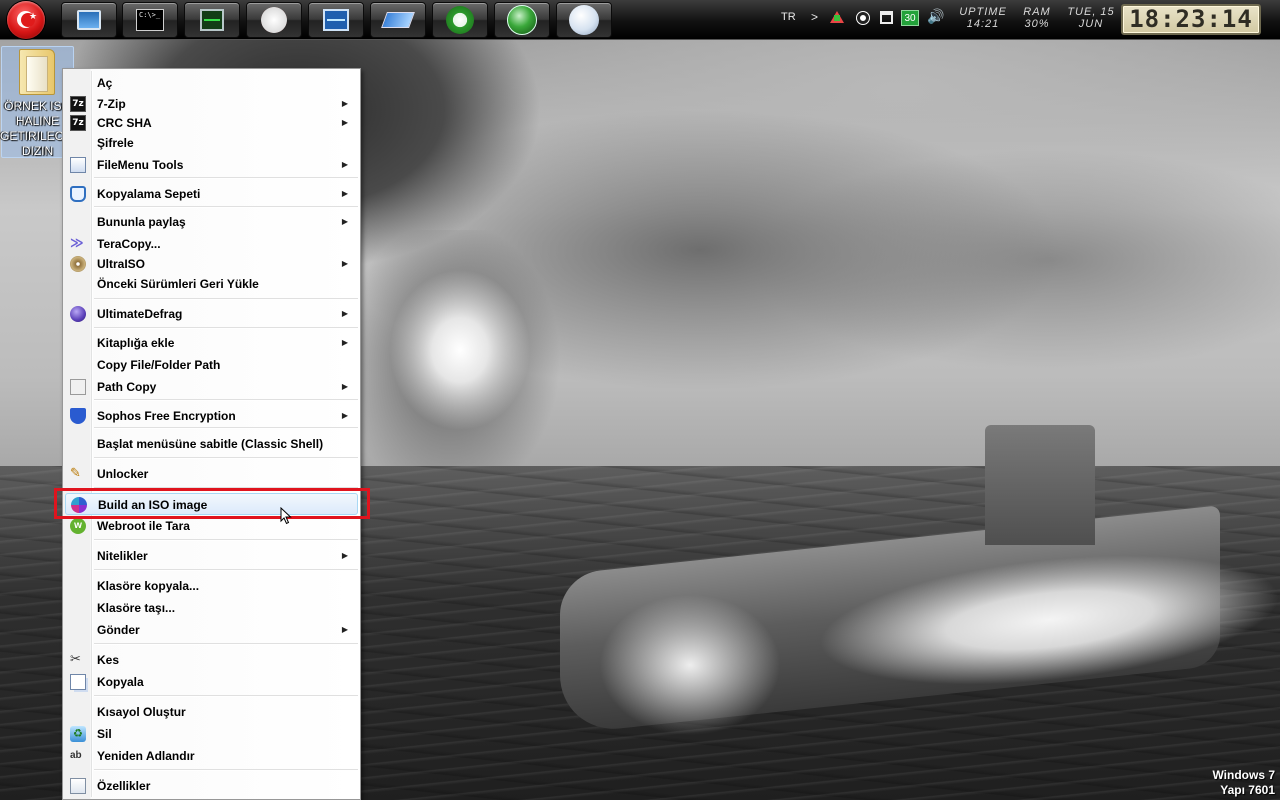  I want to click on path-copy-icon, so click(78, 387).